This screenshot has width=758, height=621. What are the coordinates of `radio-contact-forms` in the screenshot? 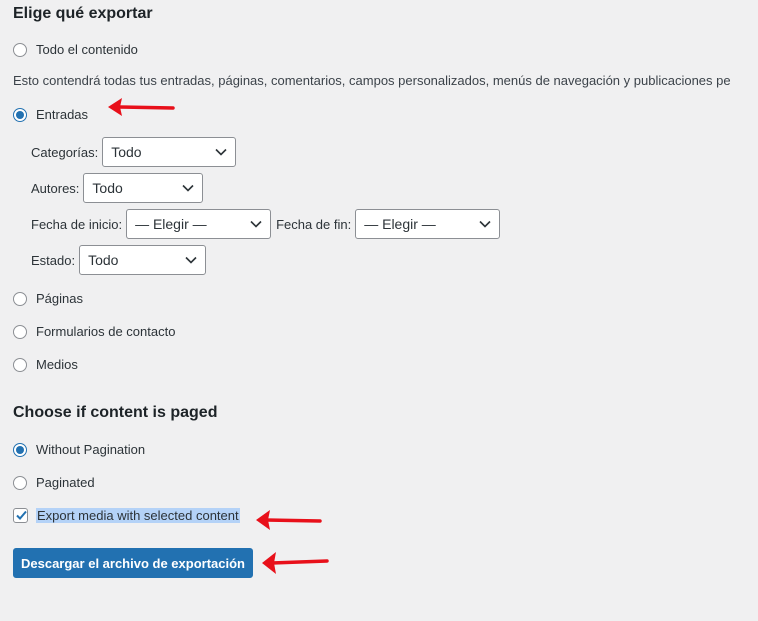 It's located at (20, 331).